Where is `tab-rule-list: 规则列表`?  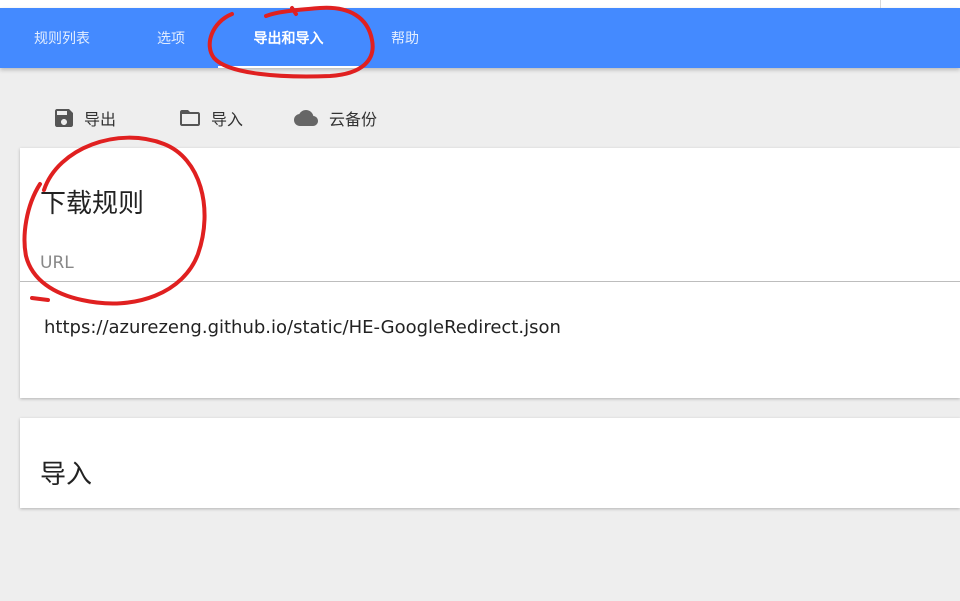 tab-rule-list: 规则列表 is located at coordinates (62, 38).